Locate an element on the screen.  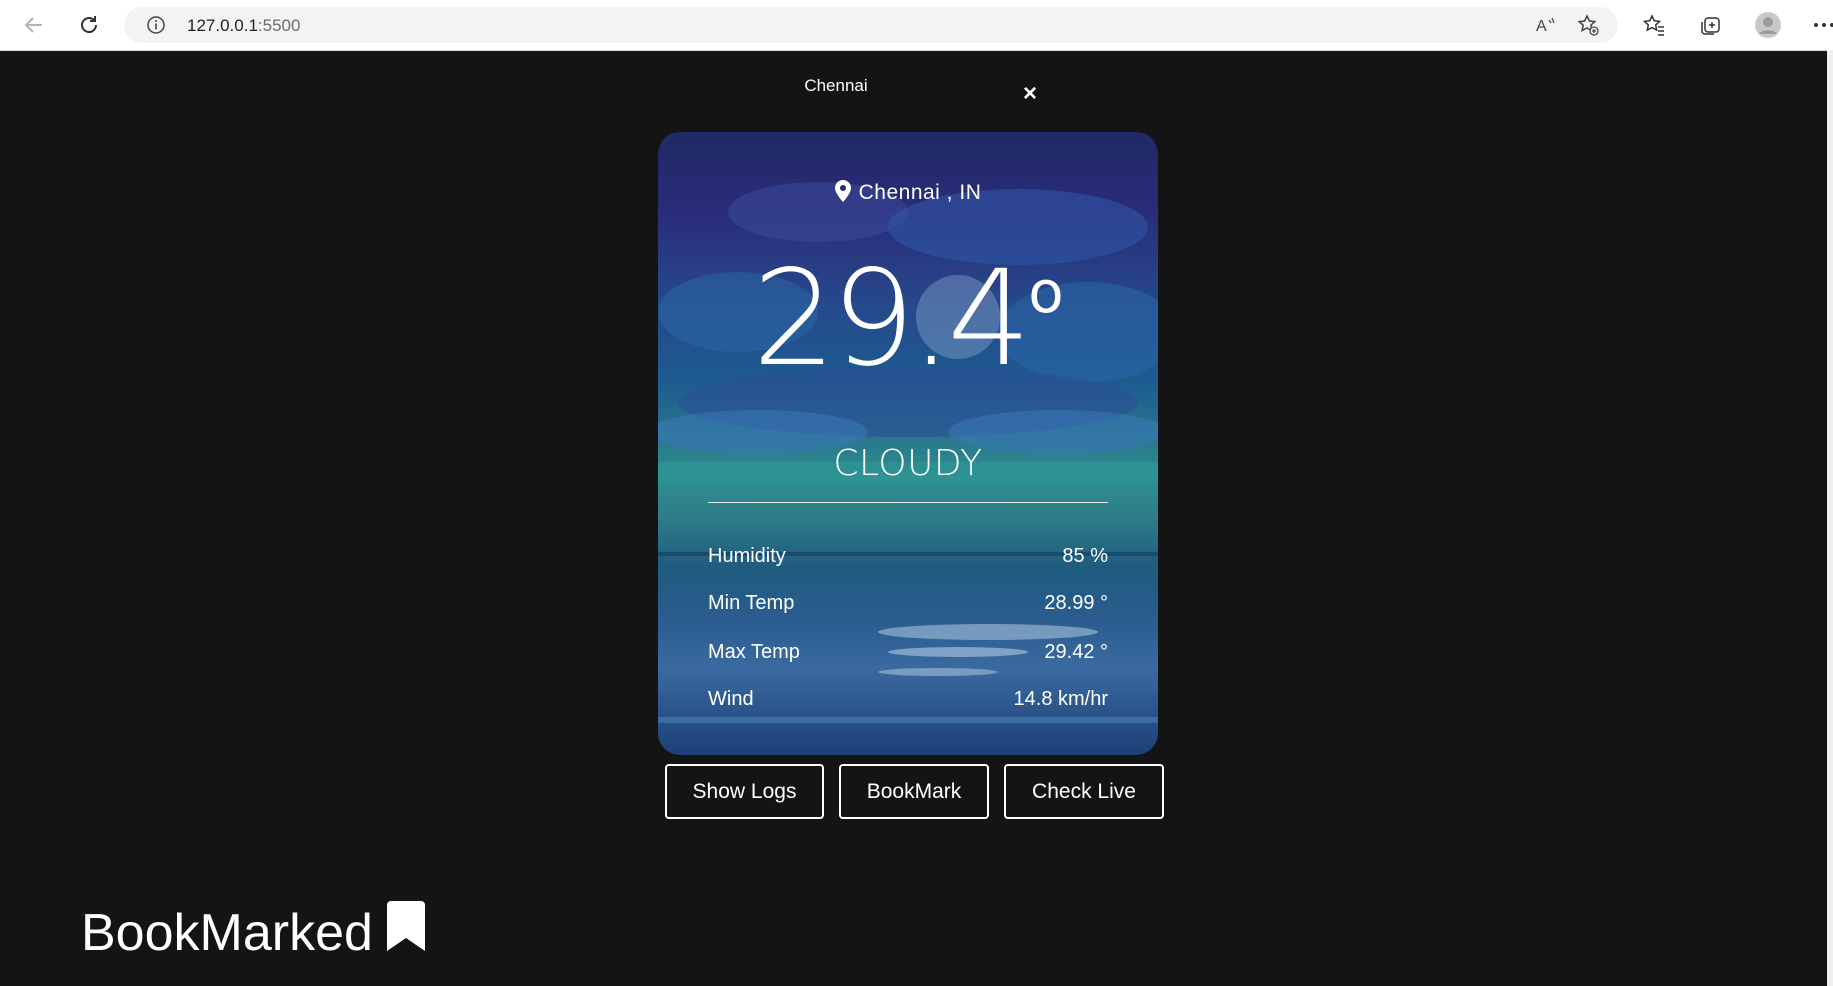
bookmark-icon is located at coordinates (405, 932).